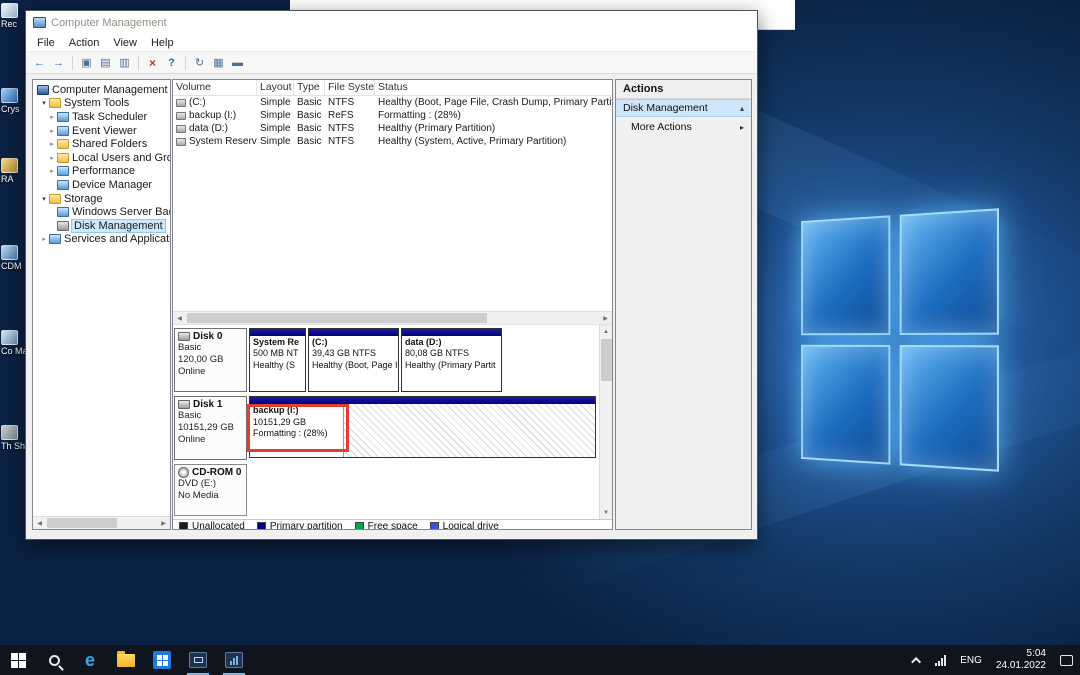  Describe the element at coordinates (275, 87) in the screenshot. I see `column-layout: Layout` at that location.